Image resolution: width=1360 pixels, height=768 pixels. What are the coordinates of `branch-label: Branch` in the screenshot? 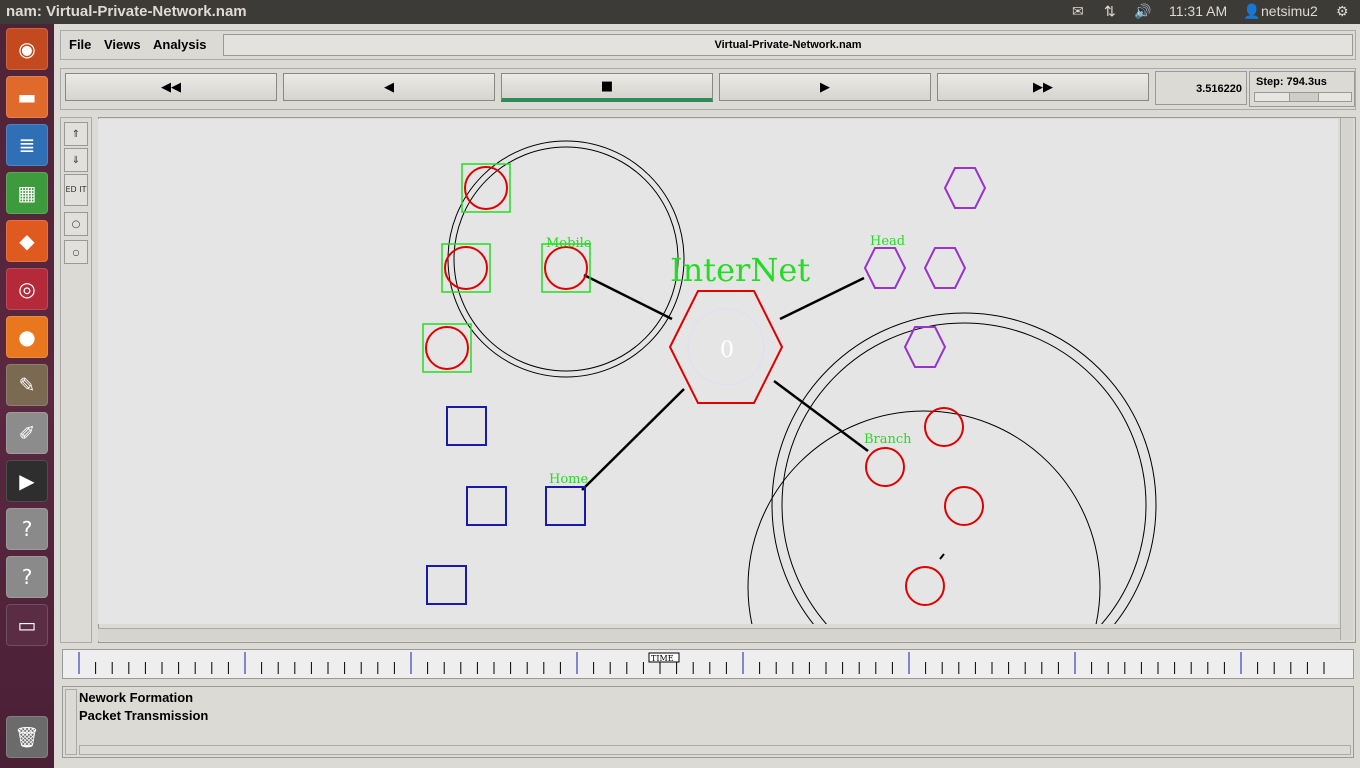 It's located at (888, 439).